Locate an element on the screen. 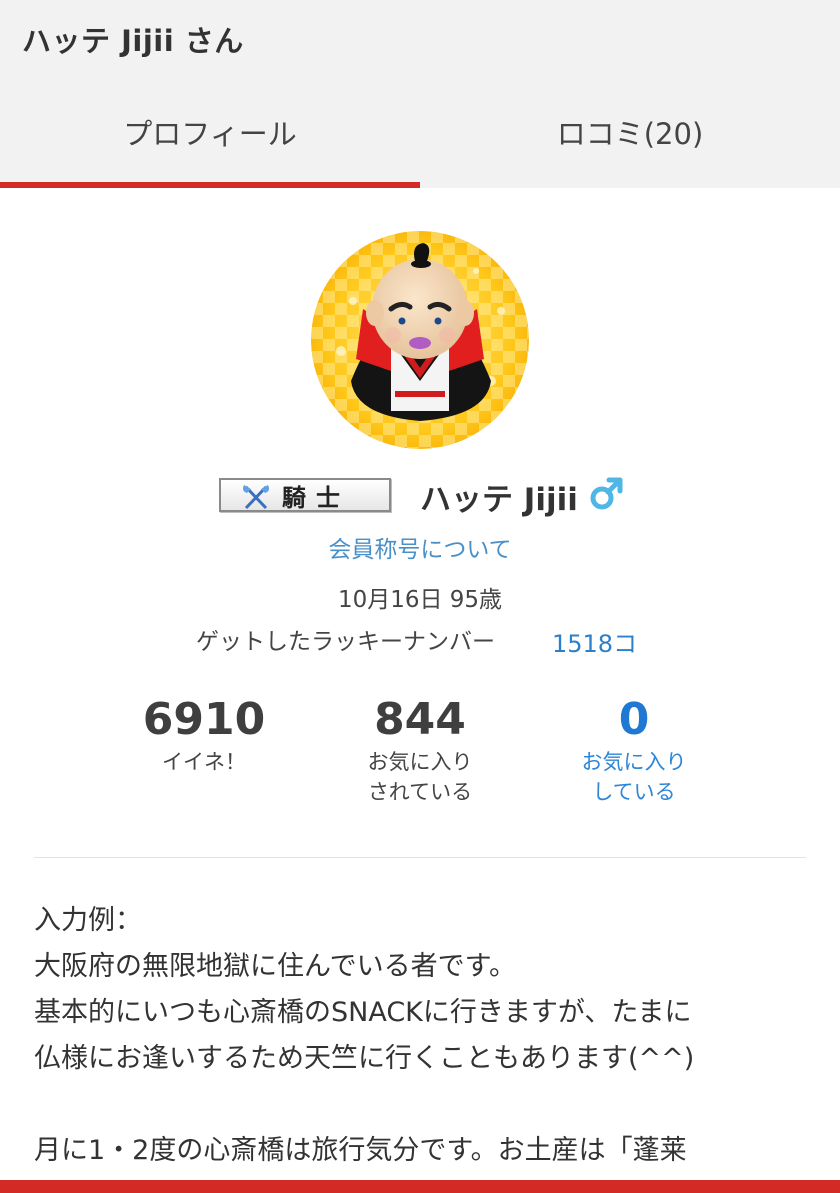  profile-name-row: 騎士 ハッテ Jijii is located at coordinates (420, 495).